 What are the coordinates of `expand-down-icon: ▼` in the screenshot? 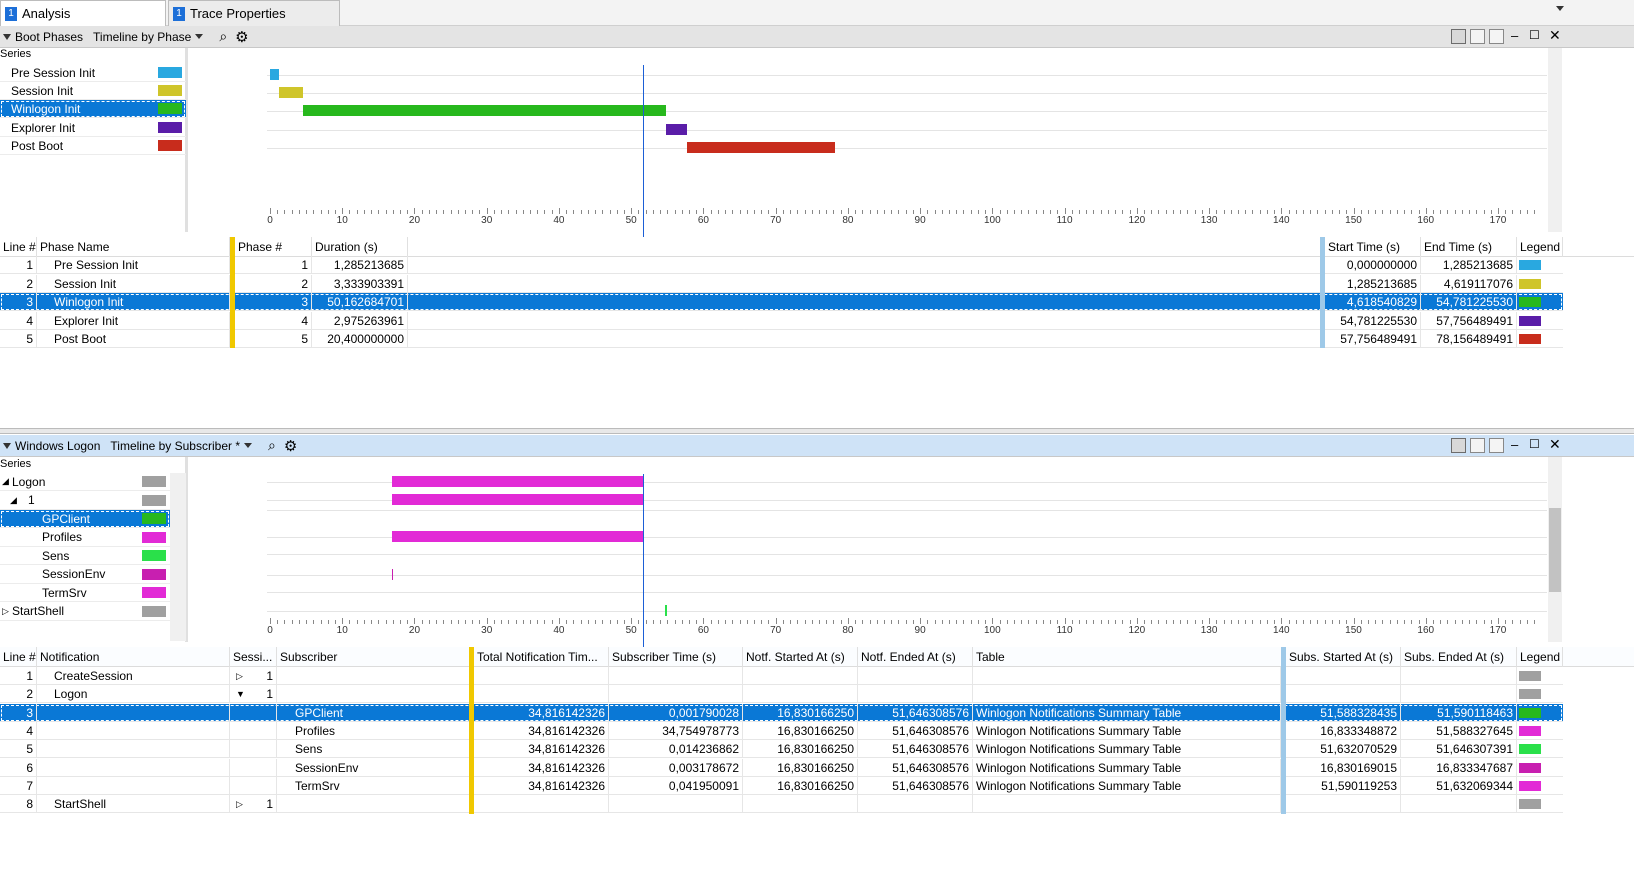 It's located at (240, 694).